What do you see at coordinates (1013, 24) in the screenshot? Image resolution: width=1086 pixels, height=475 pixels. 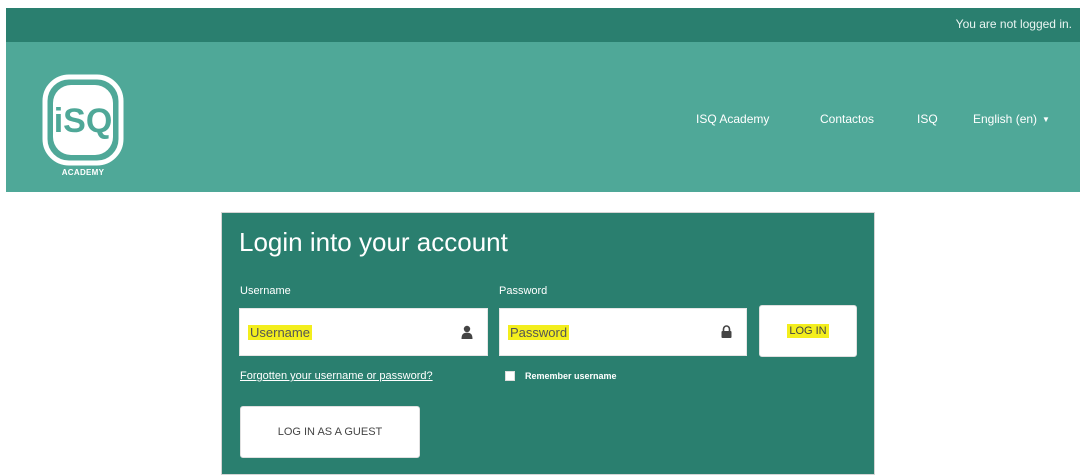 I see `login-status-text: You are not logged in.` at bounding box center [1013, 24].